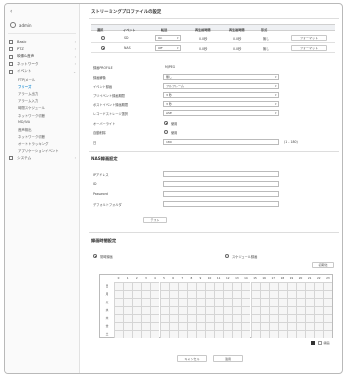 The height and width of the screenshot is (377, 347). What do you see at coordinates (43, 159) in the screenshot?
I see `sidebar-item-system: システム ›` at bounding box center [43, 159].